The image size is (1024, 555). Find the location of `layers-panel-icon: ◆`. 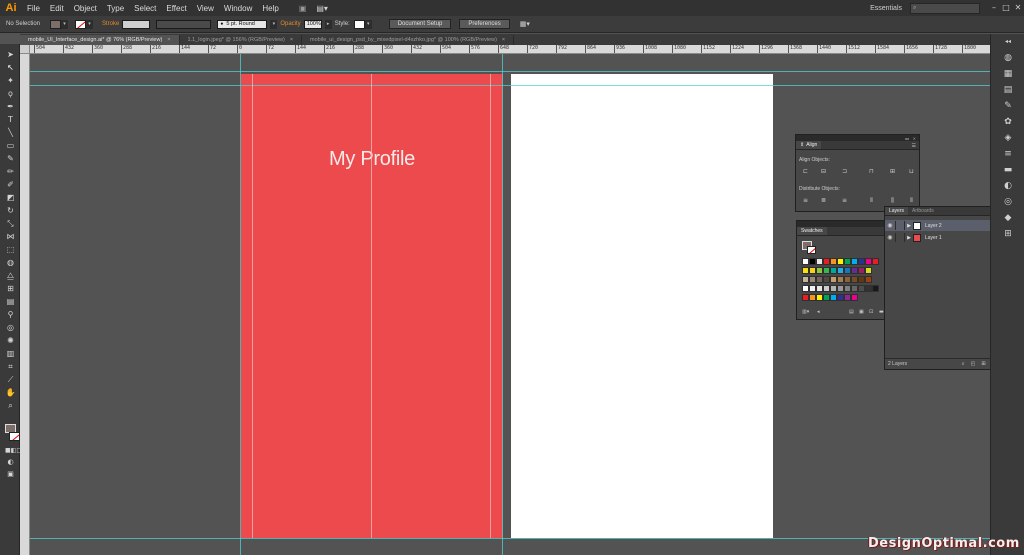

layers-panel-icon: ◆ is located at coordinates (1008, 218).